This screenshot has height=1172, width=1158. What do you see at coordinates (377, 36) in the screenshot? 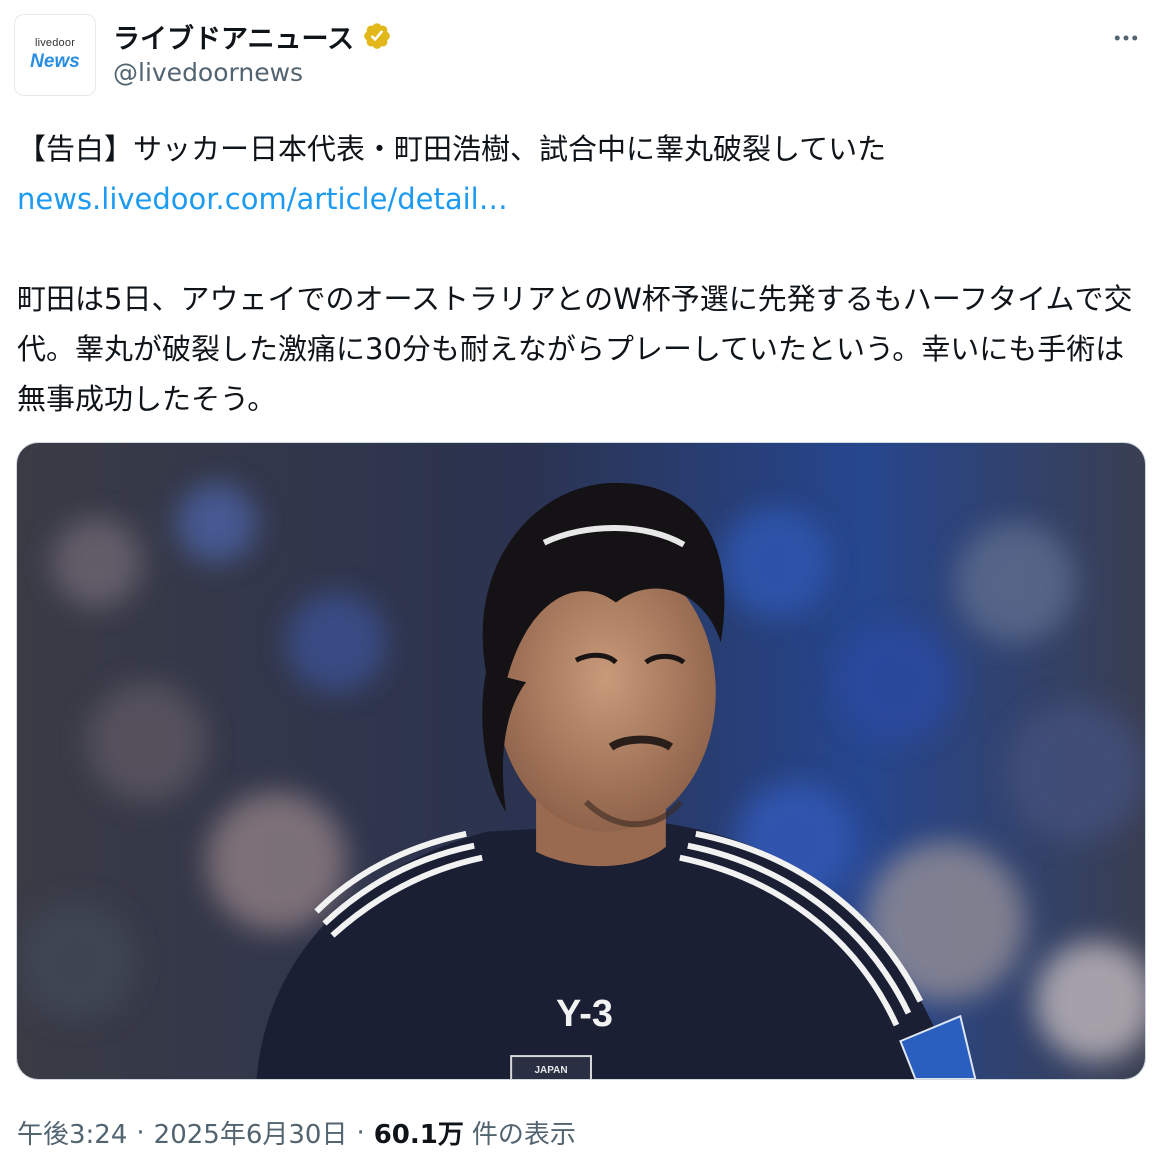
I see `verified-badge-icon` at bounding box center [377, 36].